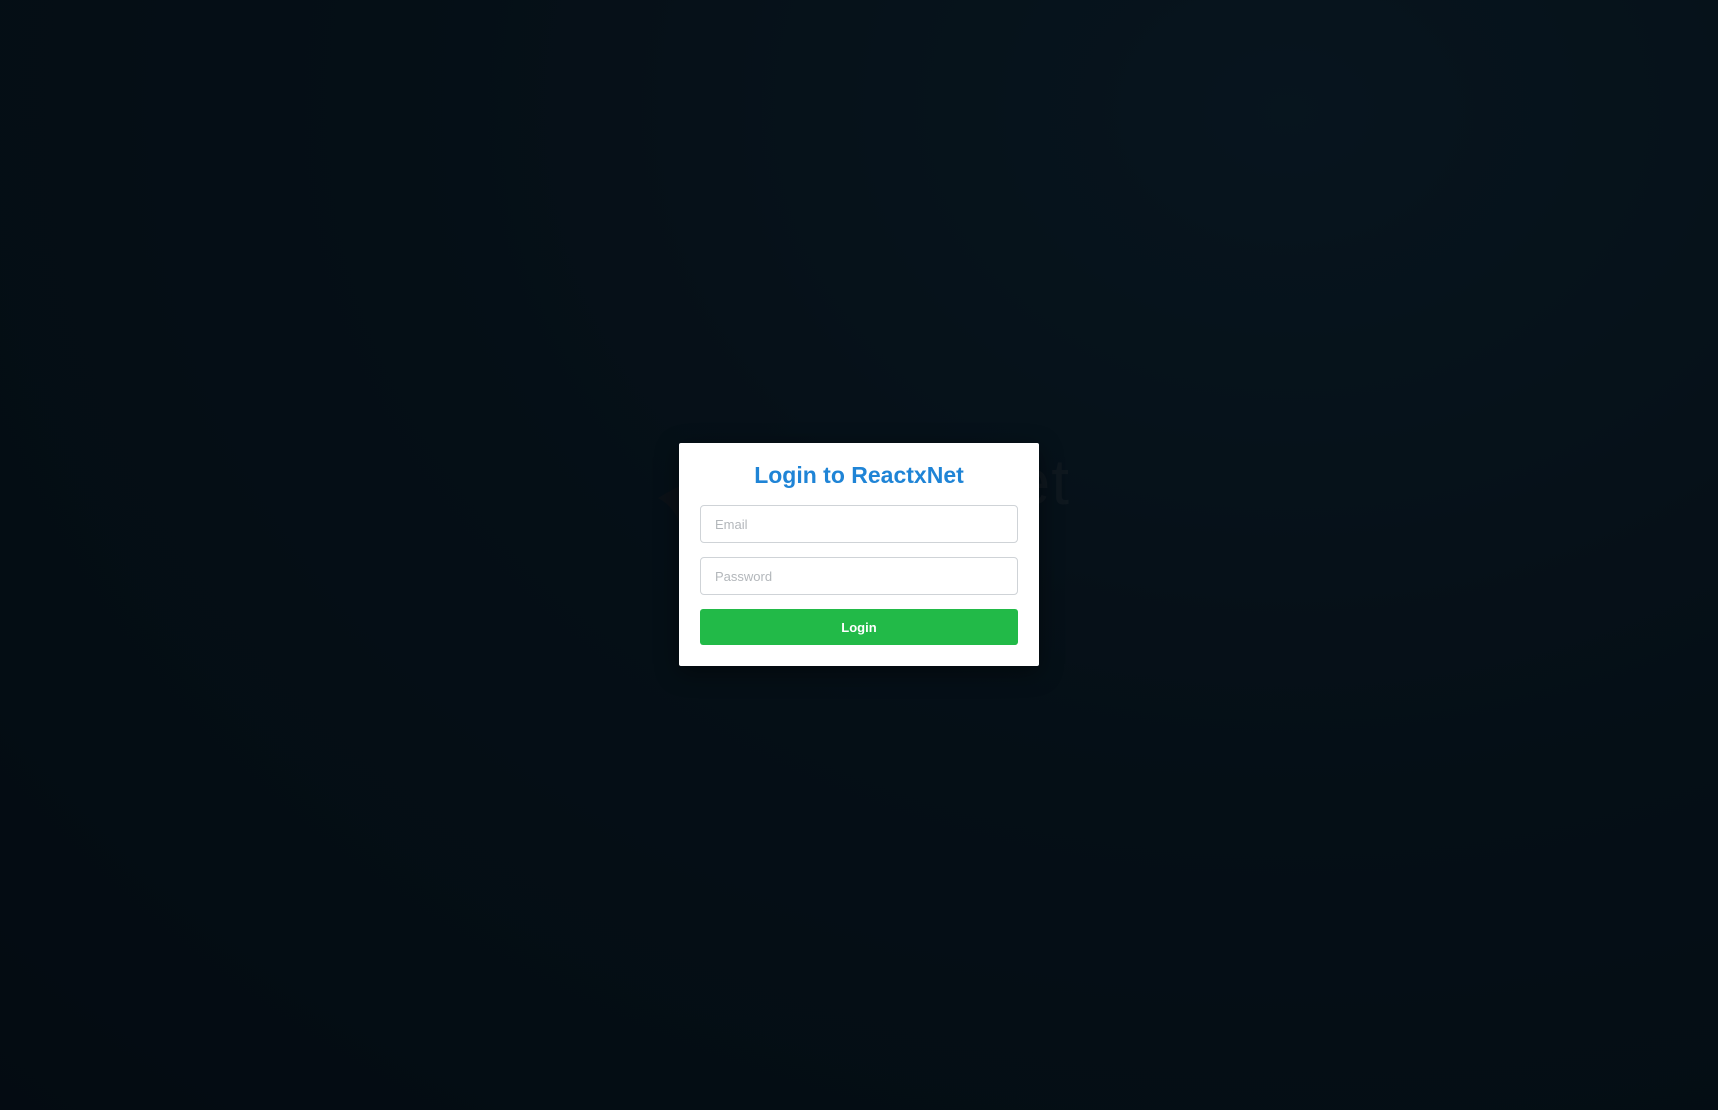 The width and height of the screenshot is (1718, 1110). I want to click on password-input, so click(859, 576).